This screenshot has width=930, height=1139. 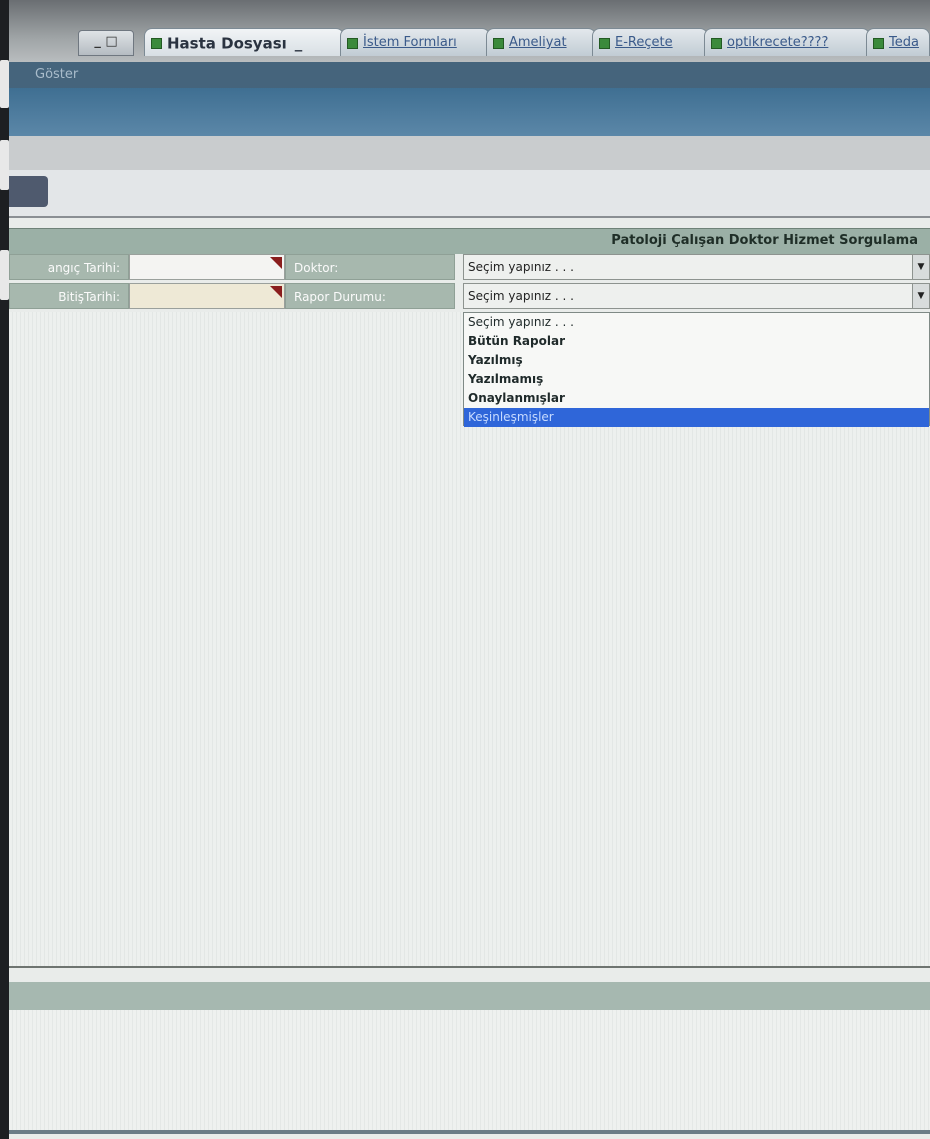 What do you see at coordinates (696, 267) in the screenshot?
I see `doctor-select: Seçim yapınız . . . ▼` at bounding box center [696, 267].